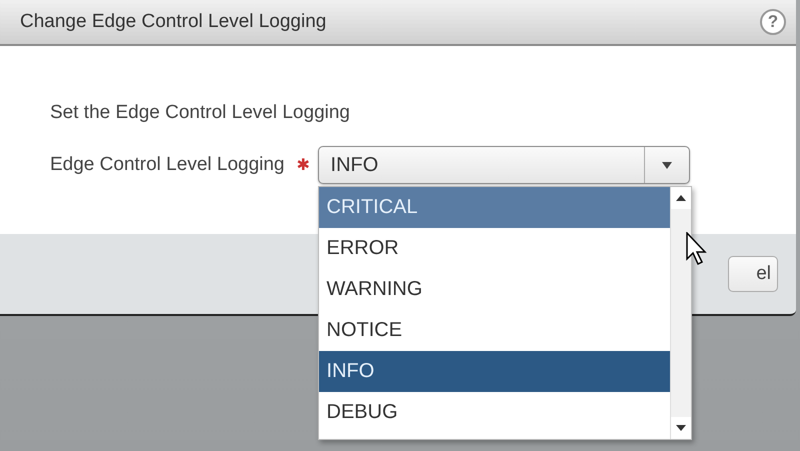  What do you see at coordinates (173, 22) in the screenshot?
I see `dialog-title: Change Edge Control Level Logging` at bounding box center [173, 22].